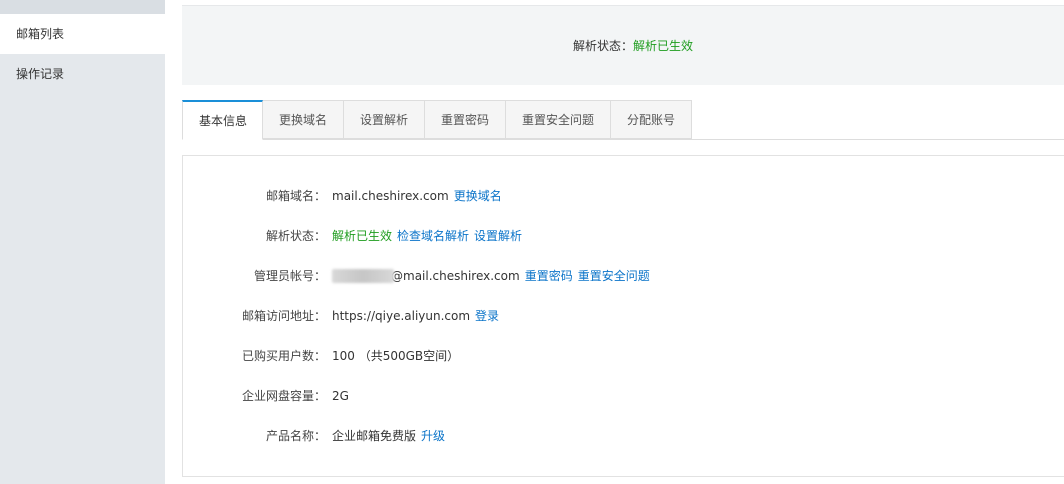  I want to click on tab-assign-account: 分配账号, so click(651, 119).